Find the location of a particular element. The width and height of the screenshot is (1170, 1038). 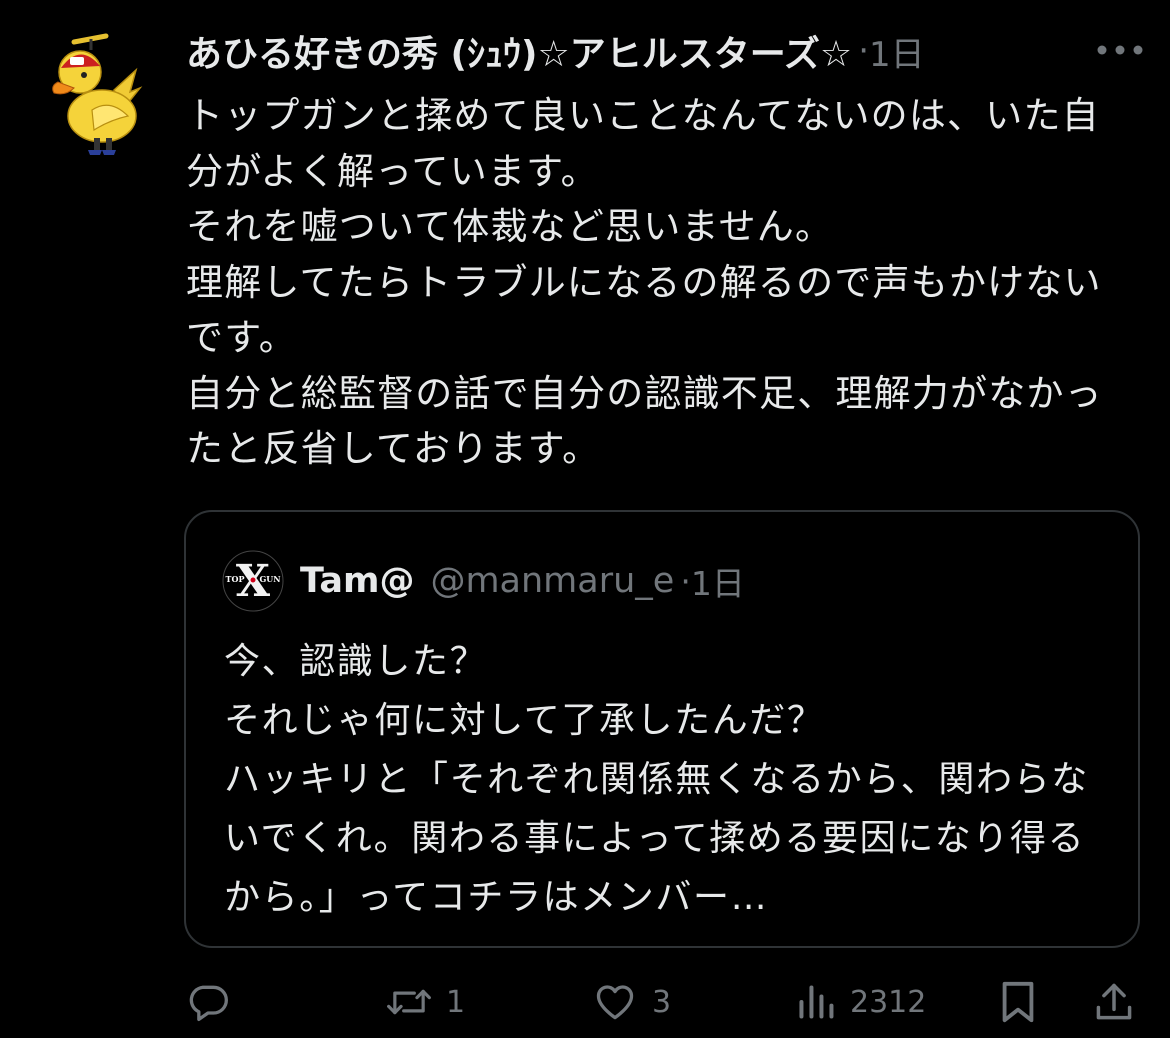

action-bar: 1 3 2312 is located at coordinates (666, 1002).